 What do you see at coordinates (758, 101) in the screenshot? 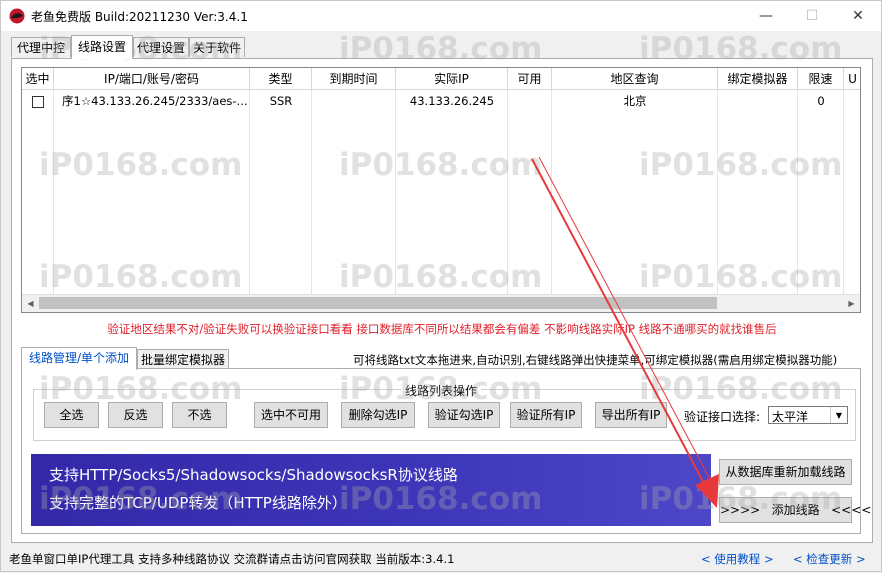
I see `cell-emulator` at bounding box center [758, 101].